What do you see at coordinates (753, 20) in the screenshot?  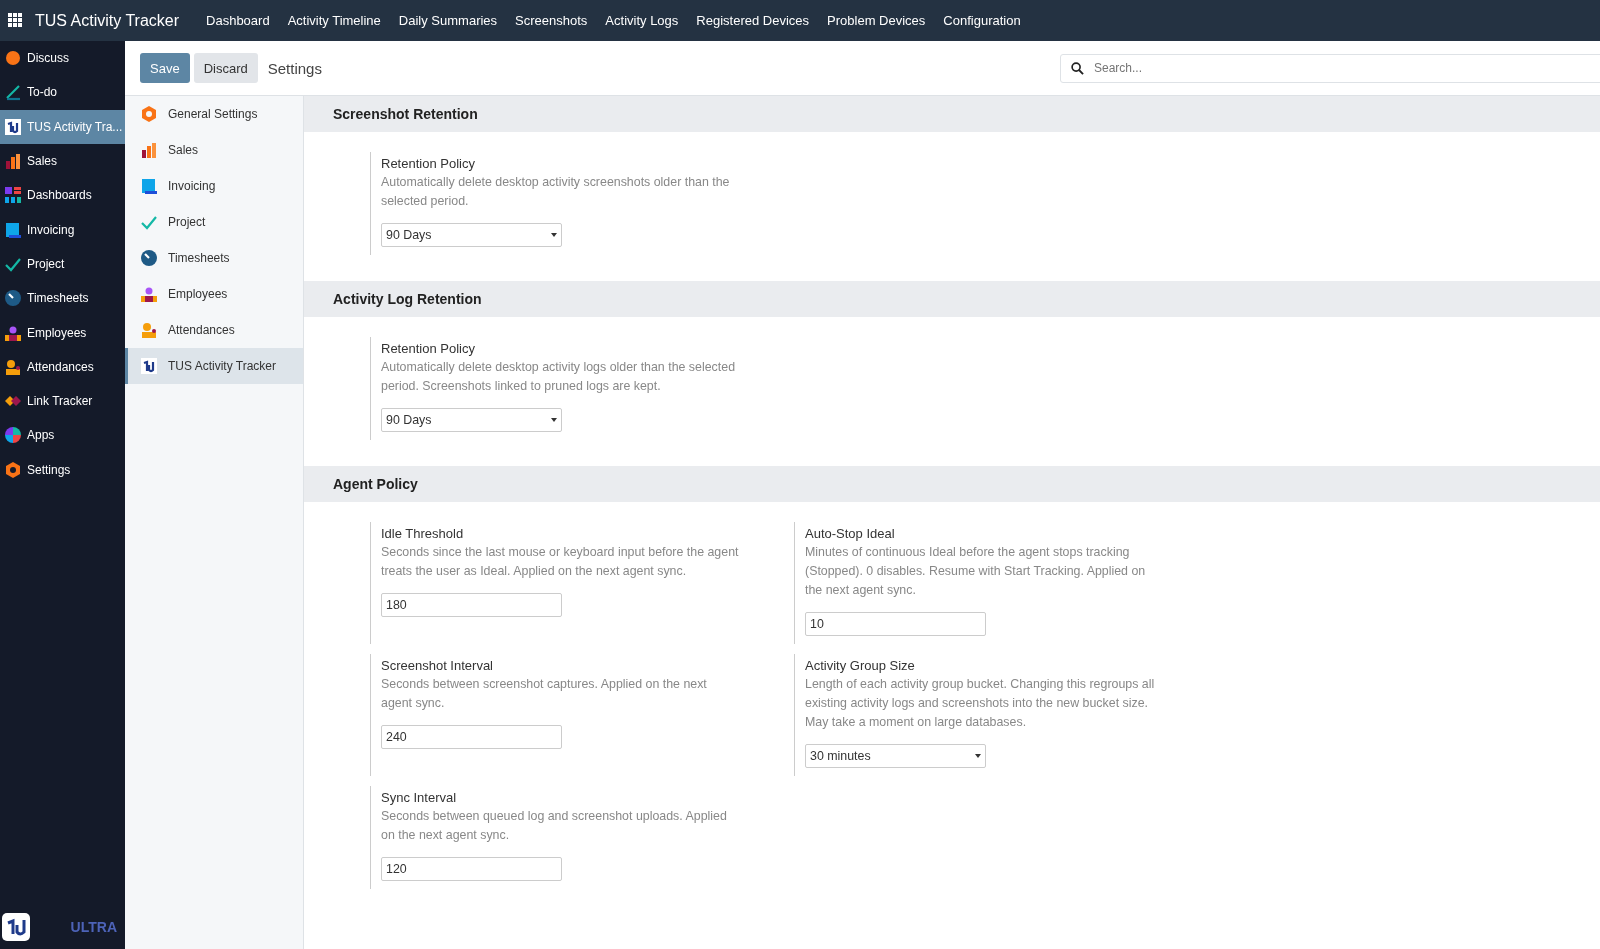 I see `menu-item: Registered Devices` at bounding box center [753, 20].